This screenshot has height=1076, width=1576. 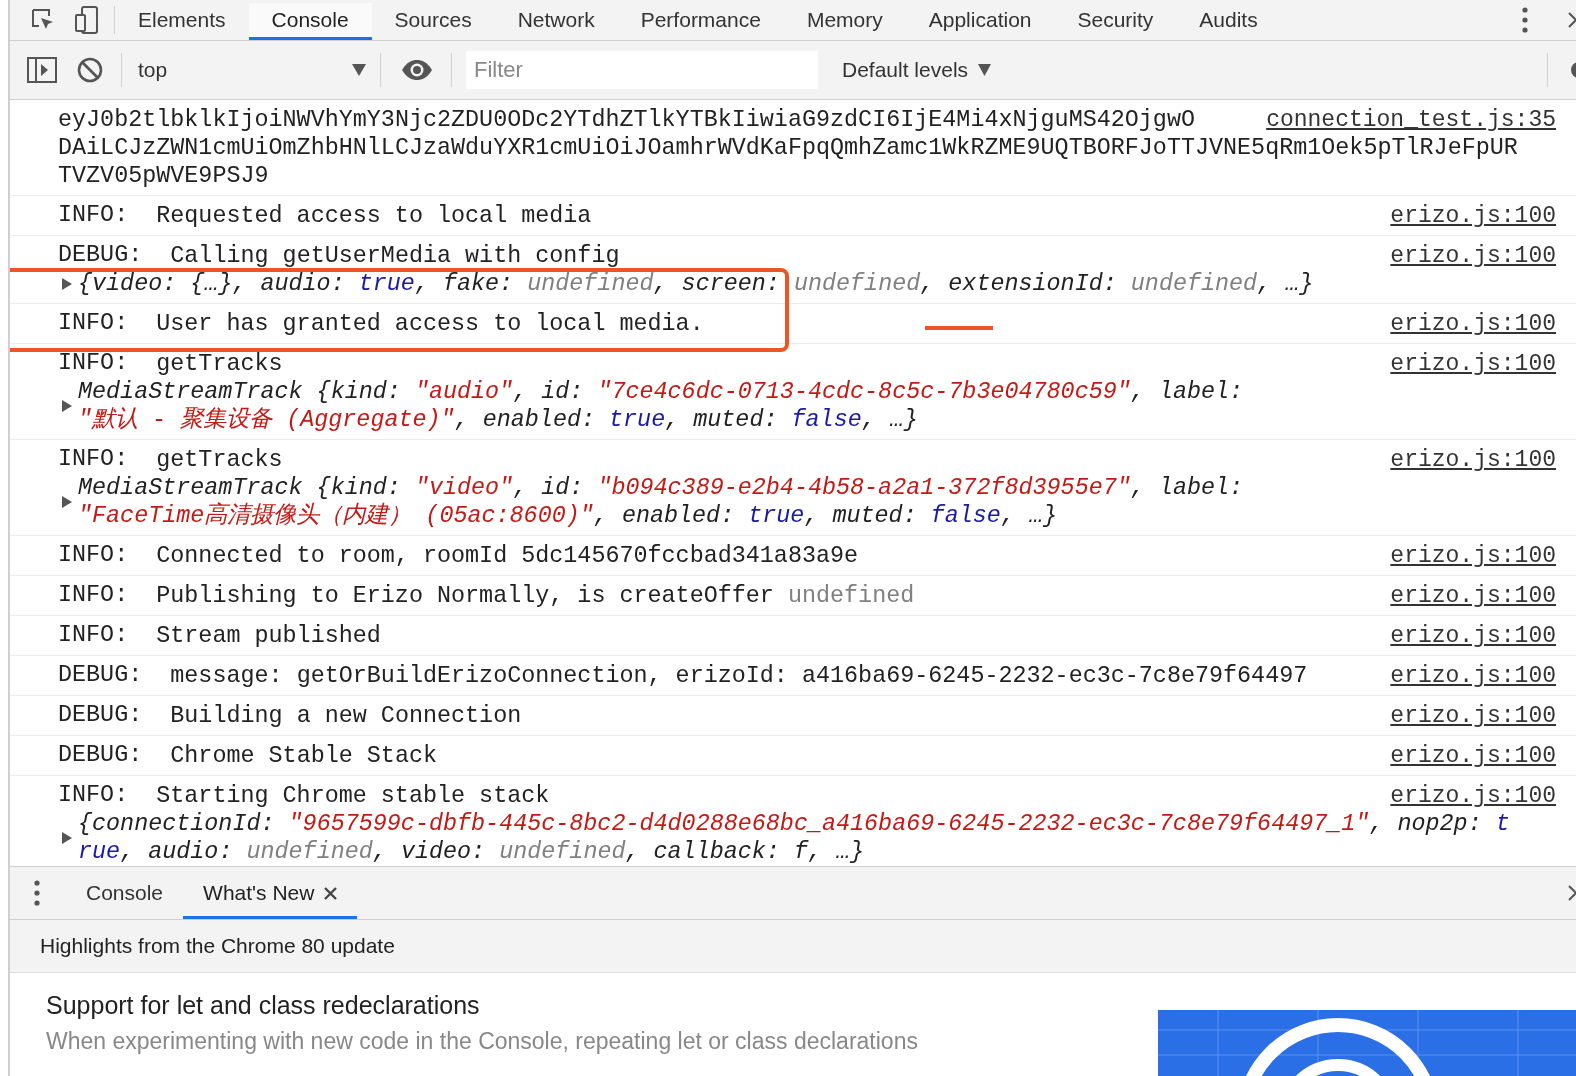 I want to click on log-text: Requested access to local media, so click(x=374, y=216).